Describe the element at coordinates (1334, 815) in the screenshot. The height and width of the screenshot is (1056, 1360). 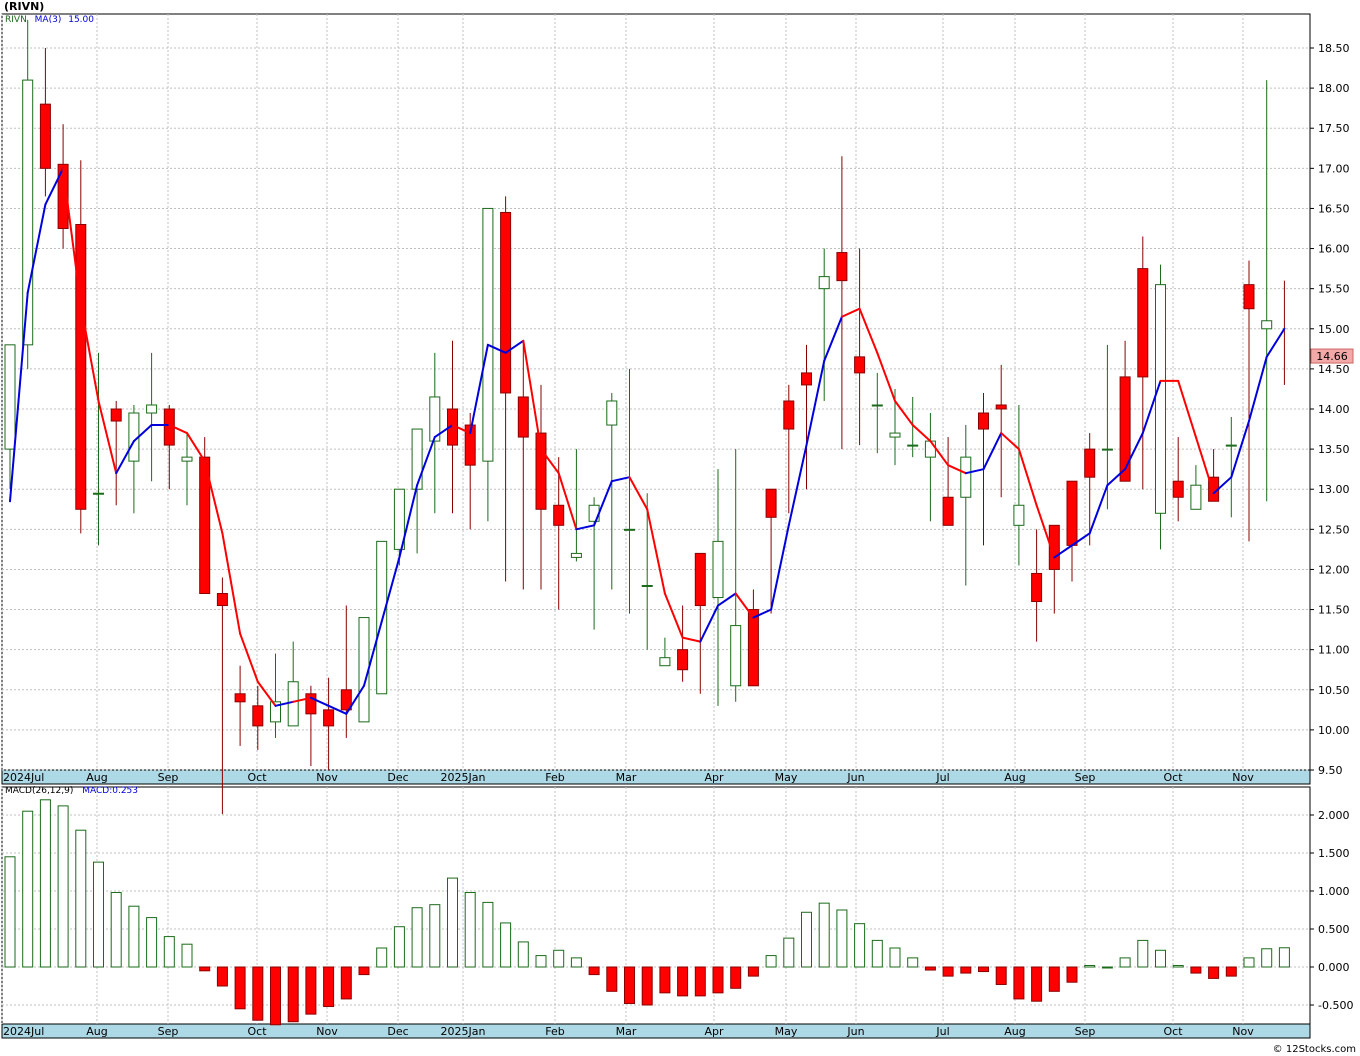
I see `macd-tick-label: 2.000` at that location.